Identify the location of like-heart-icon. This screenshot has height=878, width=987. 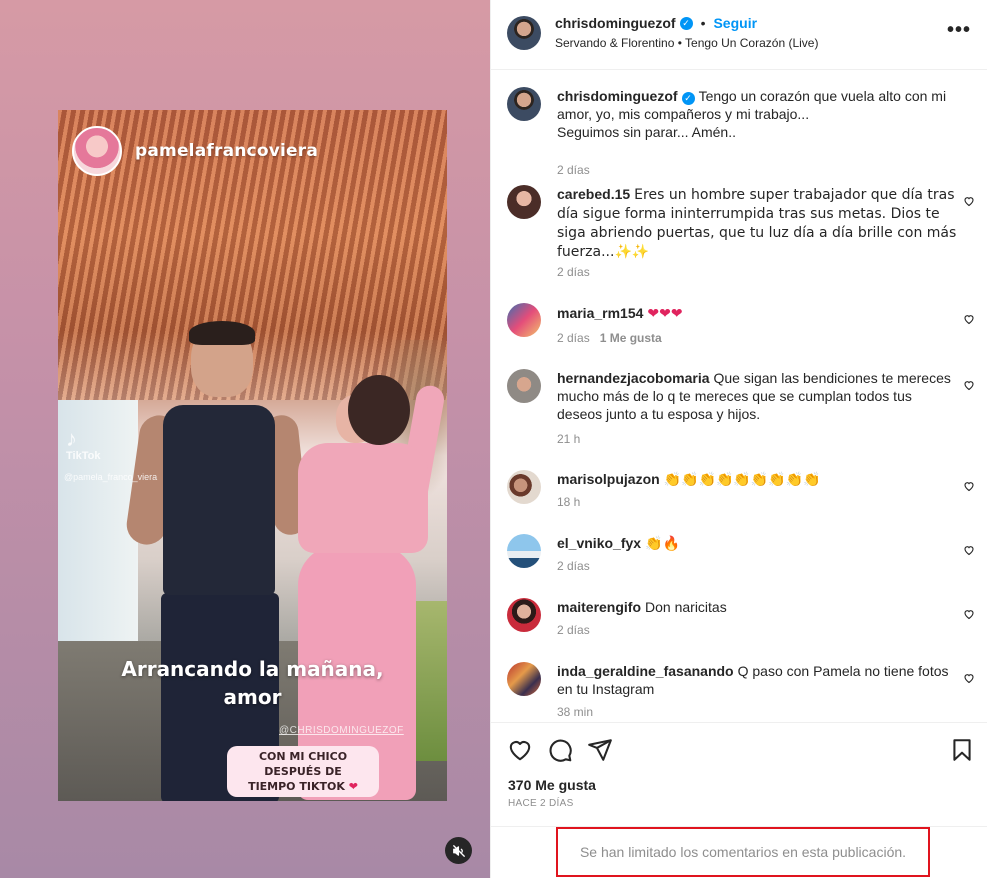
(520, 750).